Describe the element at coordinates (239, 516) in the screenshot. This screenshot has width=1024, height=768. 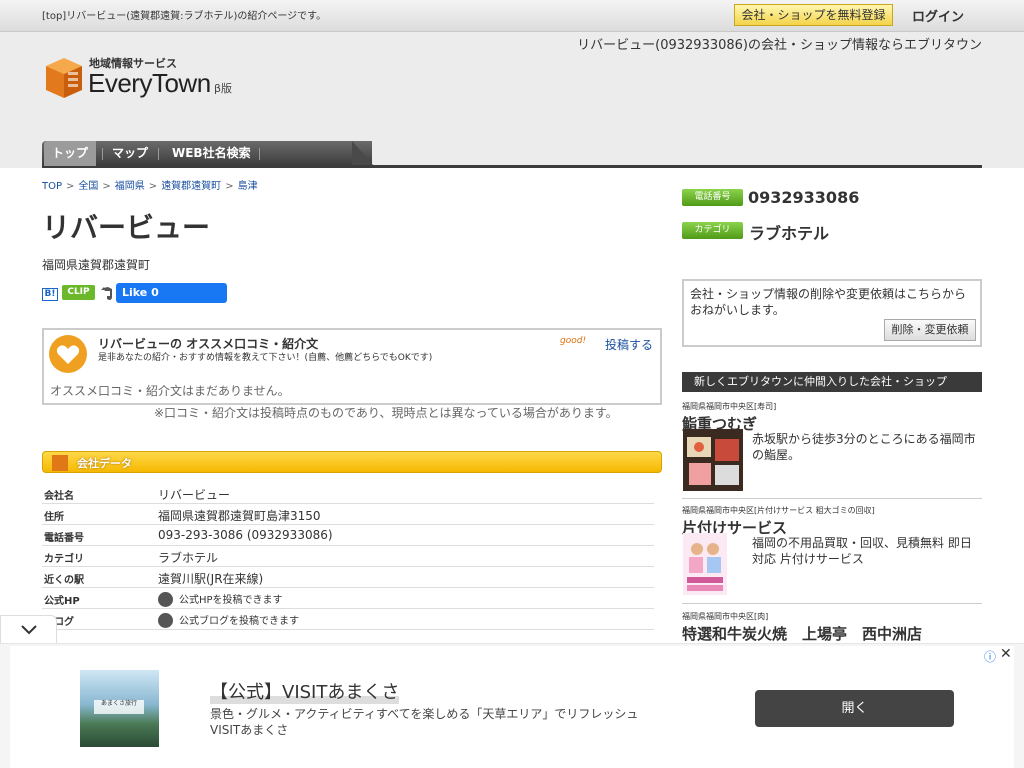
I see `row-value: 福岡県遠賀郡遠賀町島津3150` at that location.